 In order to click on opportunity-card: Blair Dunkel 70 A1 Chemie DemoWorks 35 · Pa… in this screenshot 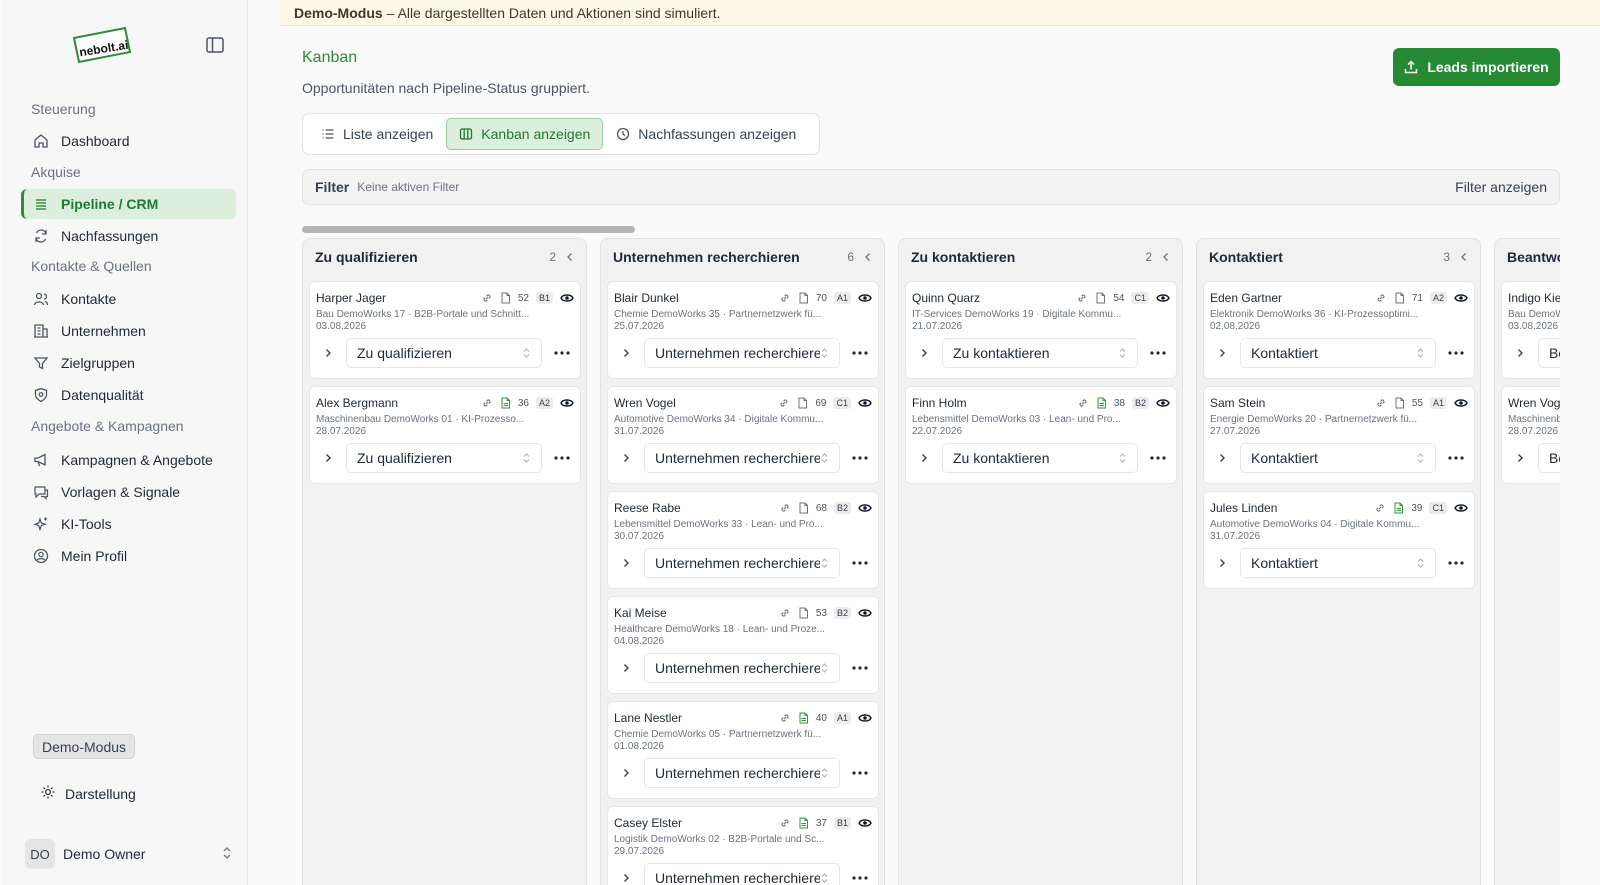, I will do `click(743, 330)`.